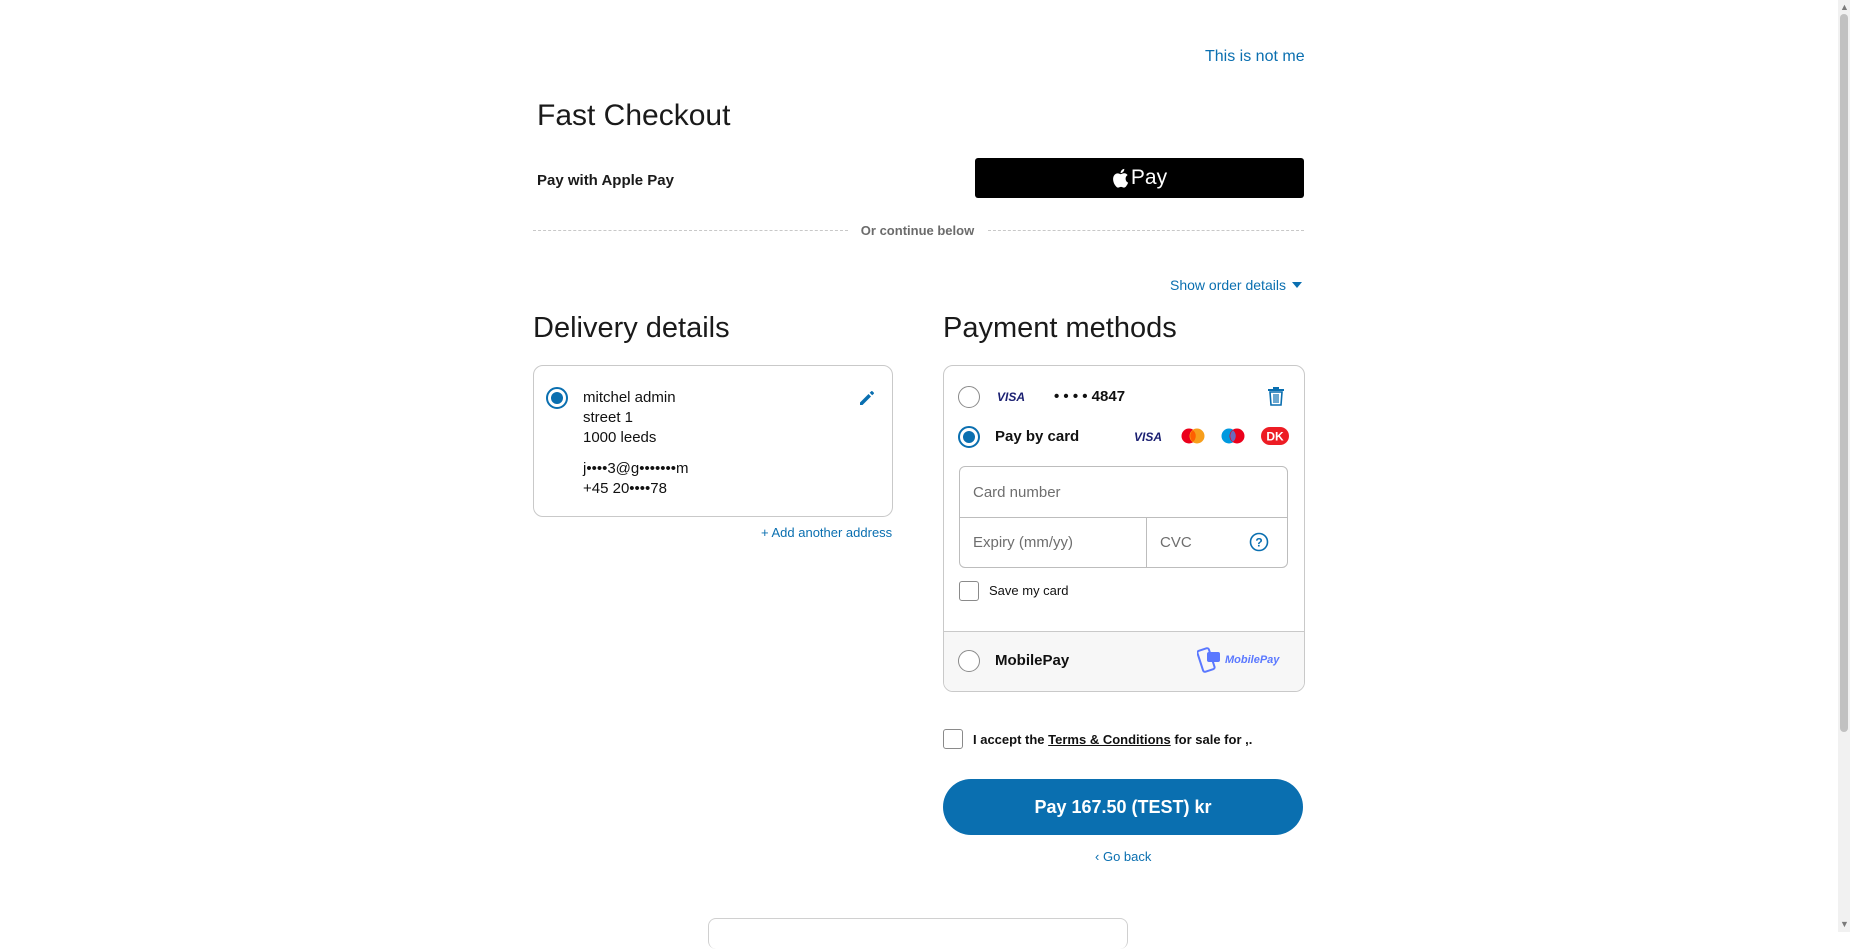 This screenshot has height=949, width=1850. I want to click on pay-by-card-label: Pay by card, so click(1037, 436).